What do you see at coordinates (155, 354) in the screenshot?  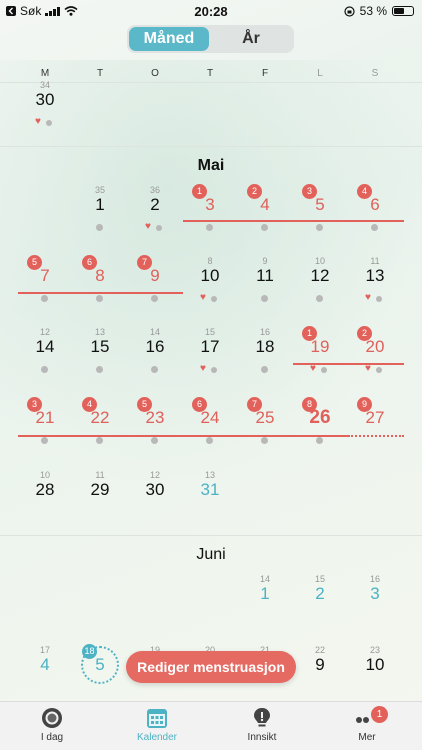 I see `calendar-day: 14 16` at bounding box center [155, 354].